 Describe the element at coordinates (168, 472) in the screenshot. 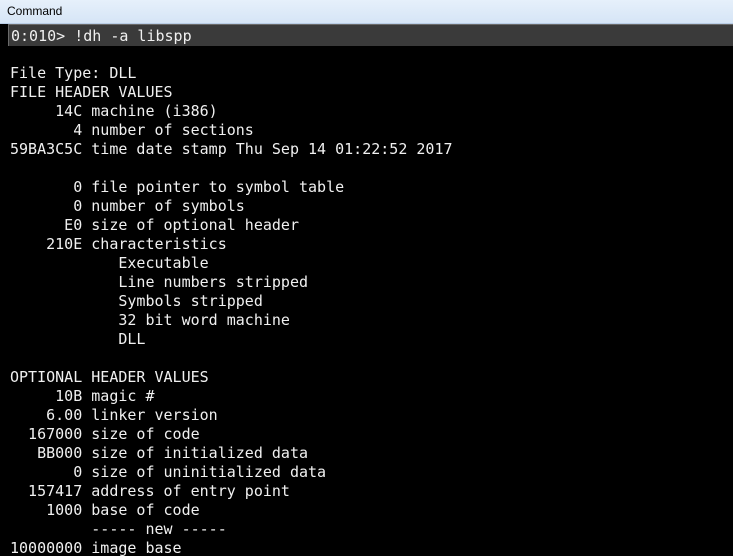

I see `output-line: 0 size of uninitialized data` at that location.